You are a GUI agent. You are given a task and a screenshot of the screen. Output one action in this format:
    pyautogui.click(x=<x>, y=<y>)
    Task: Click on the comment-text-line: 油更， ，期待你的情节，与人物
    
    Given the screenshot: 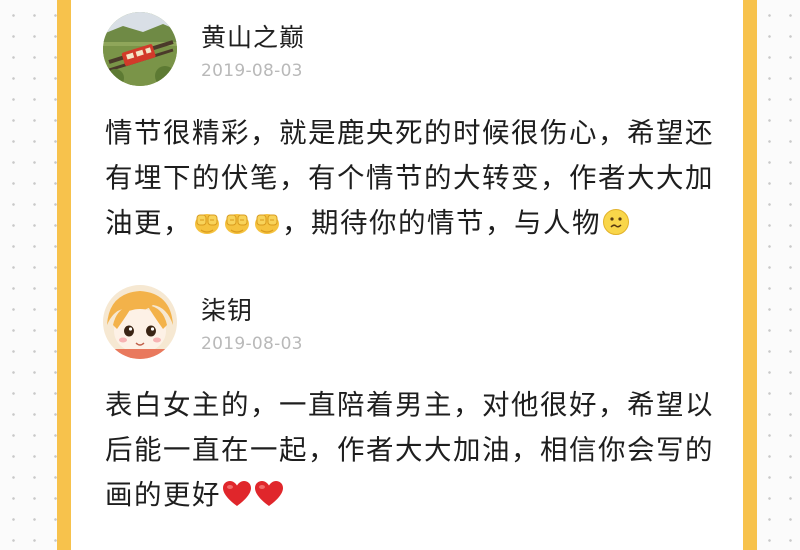 What is the action you would take?
    pyautogui.click(x=368, y=223)
    